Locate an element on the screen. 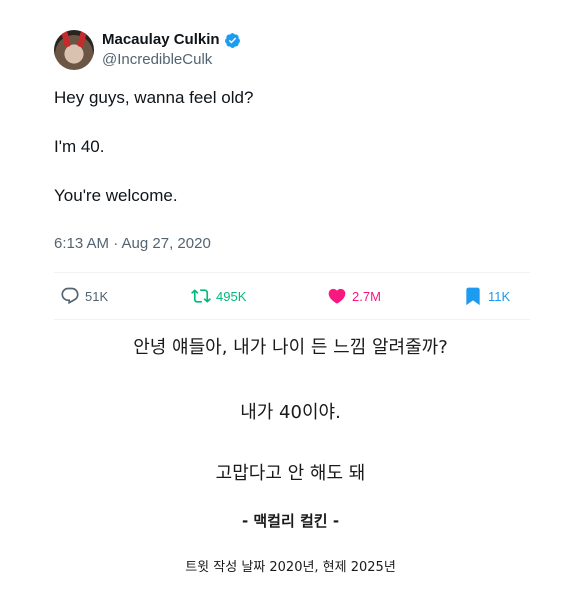  translation-line-3: 고맙다고 안 해도 돼 is located at coordinates (290, 473).